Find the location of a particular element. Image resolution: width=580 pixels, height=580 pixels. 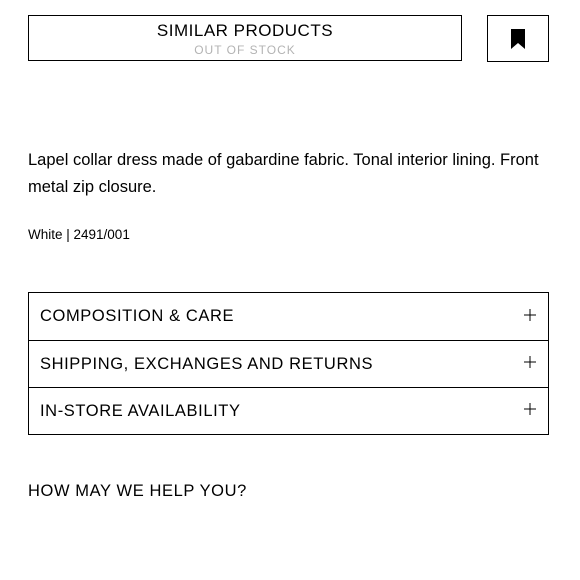

accordion-label: SHIPPING, EXCHANGES AND RETURNS is located at coordinates (207, 363).